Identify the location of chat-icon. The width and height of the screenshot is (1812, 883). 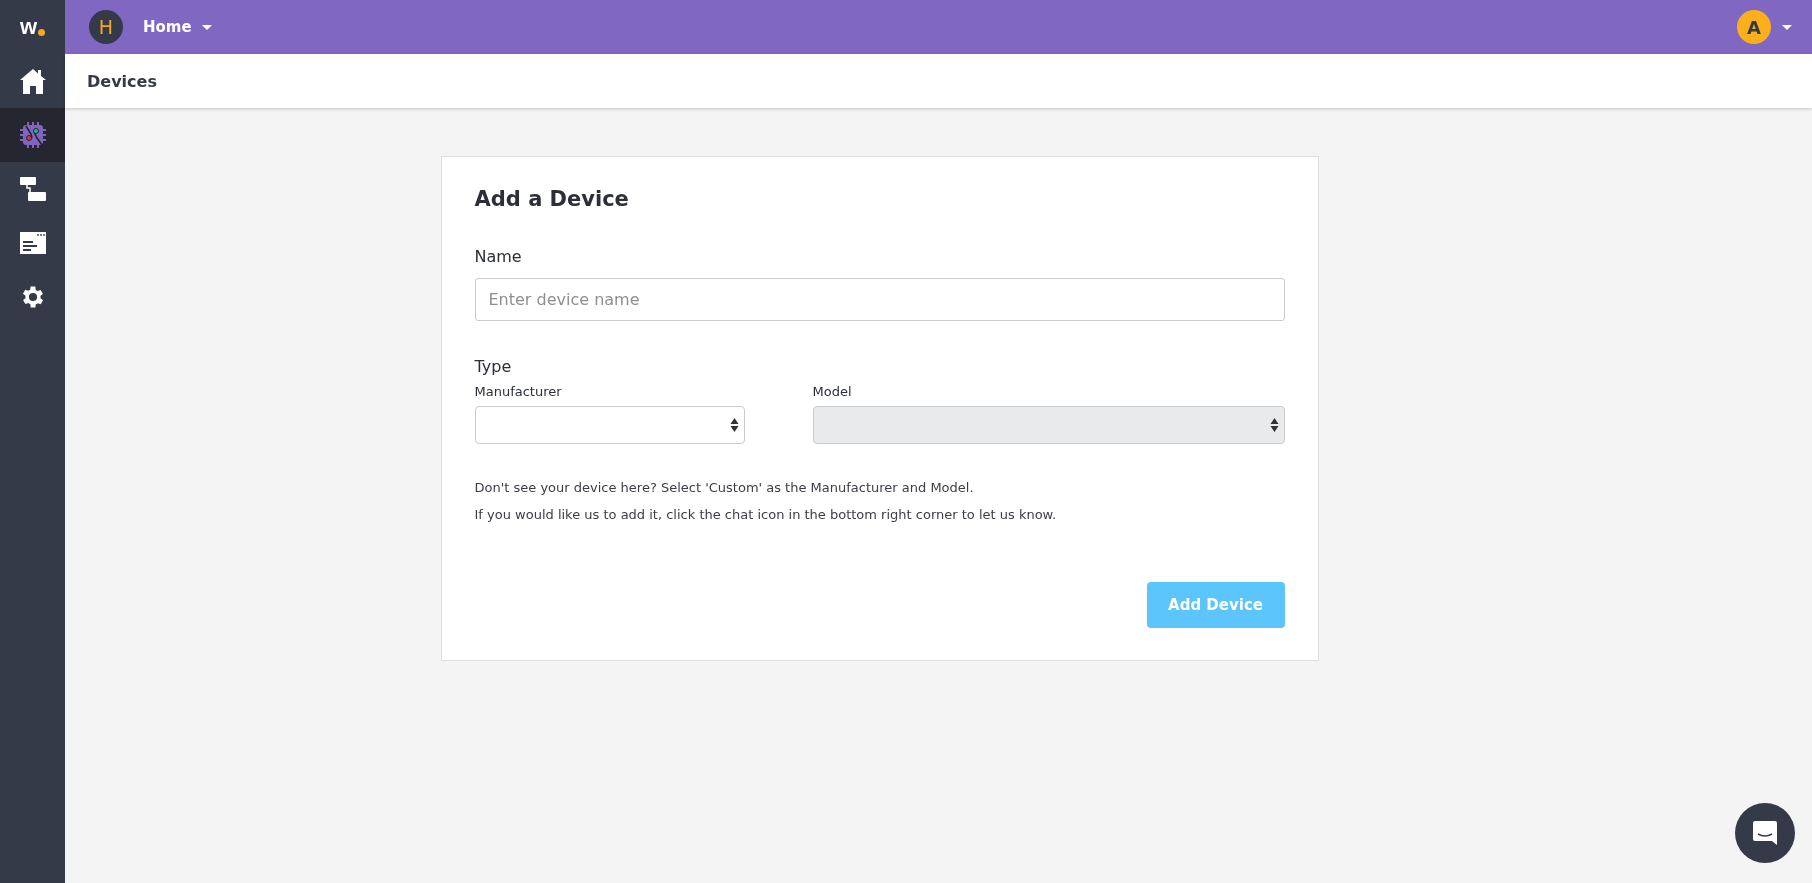
(1765, 833).